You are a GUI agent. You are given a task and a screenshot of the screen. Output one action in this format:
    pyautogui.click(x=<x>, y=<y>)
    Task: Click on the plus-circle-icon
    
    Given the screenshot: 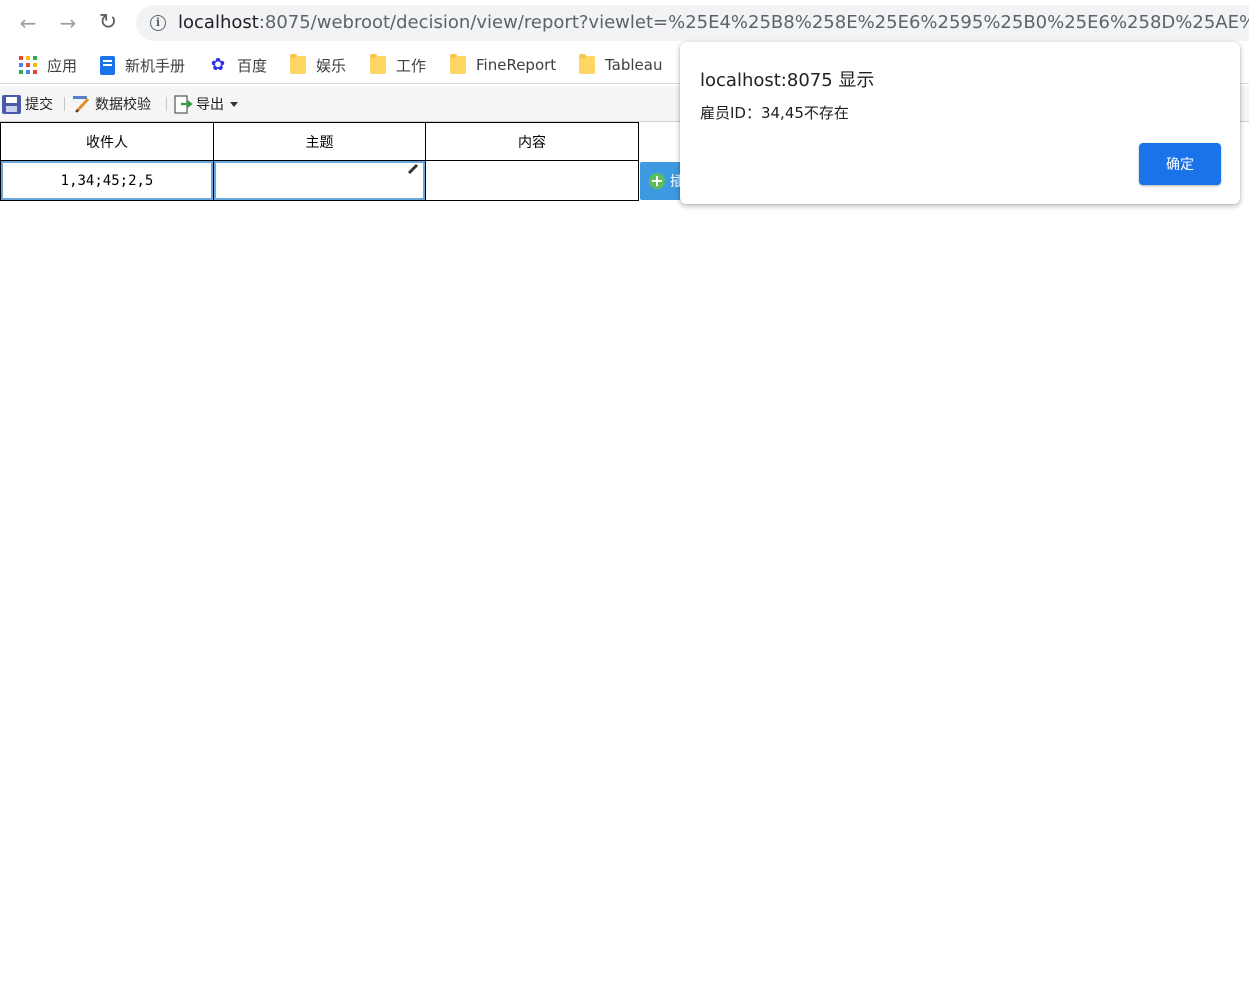 What is the action you would take?
    pyautogui.click(x=657, y=181)
    